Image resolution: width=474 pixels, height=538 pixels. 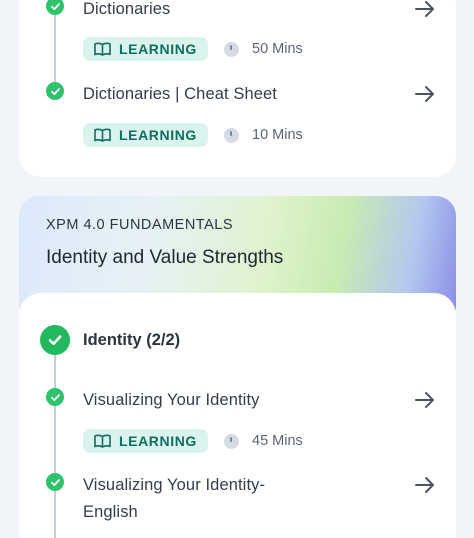 I want to click on duration-text: 10 Mins, so click(x=277, y=135).